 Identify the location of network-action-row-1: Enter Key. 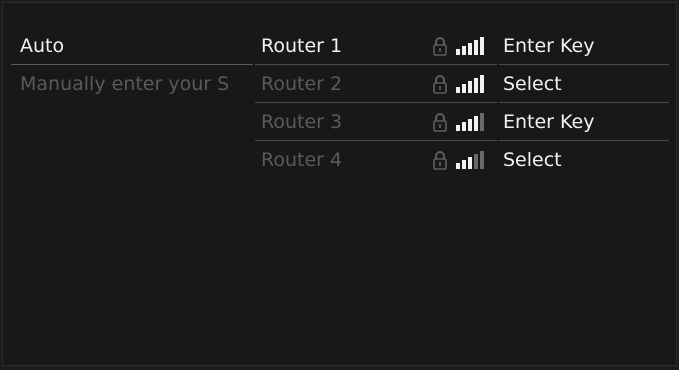
(584, 46).